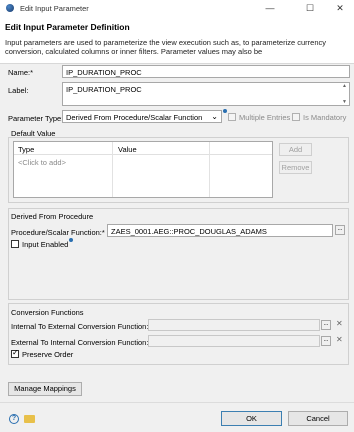  What do you see at coordinates (270, 8) in the screenshot?
I see `minimize-button: —` at bounding box center [270, 8].